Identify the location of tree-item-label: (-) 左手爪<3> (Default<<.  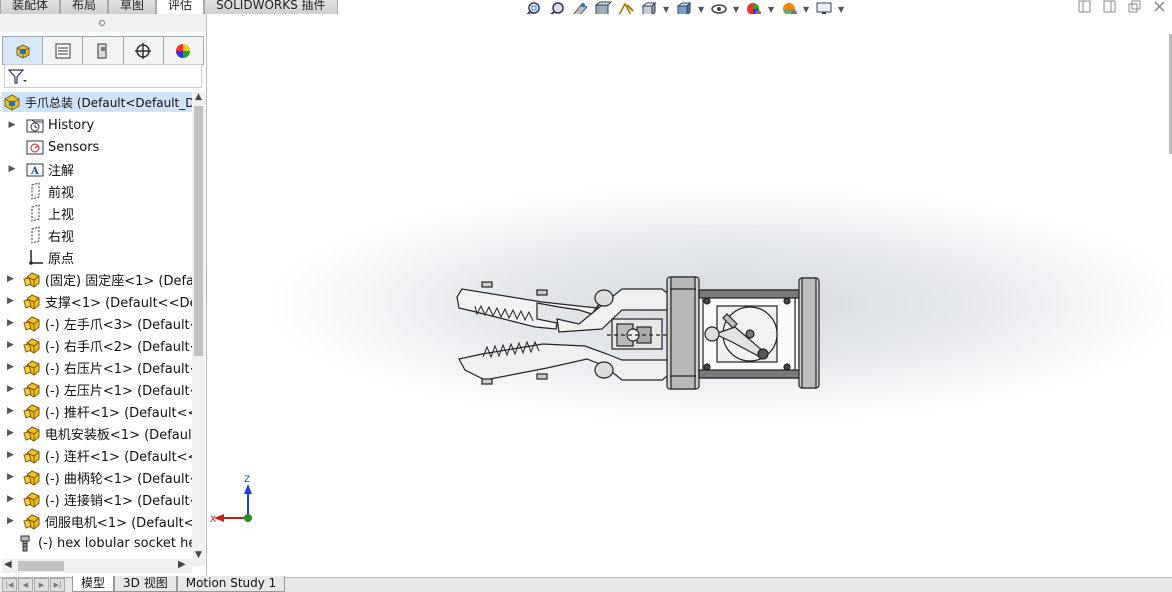
(118, 325).